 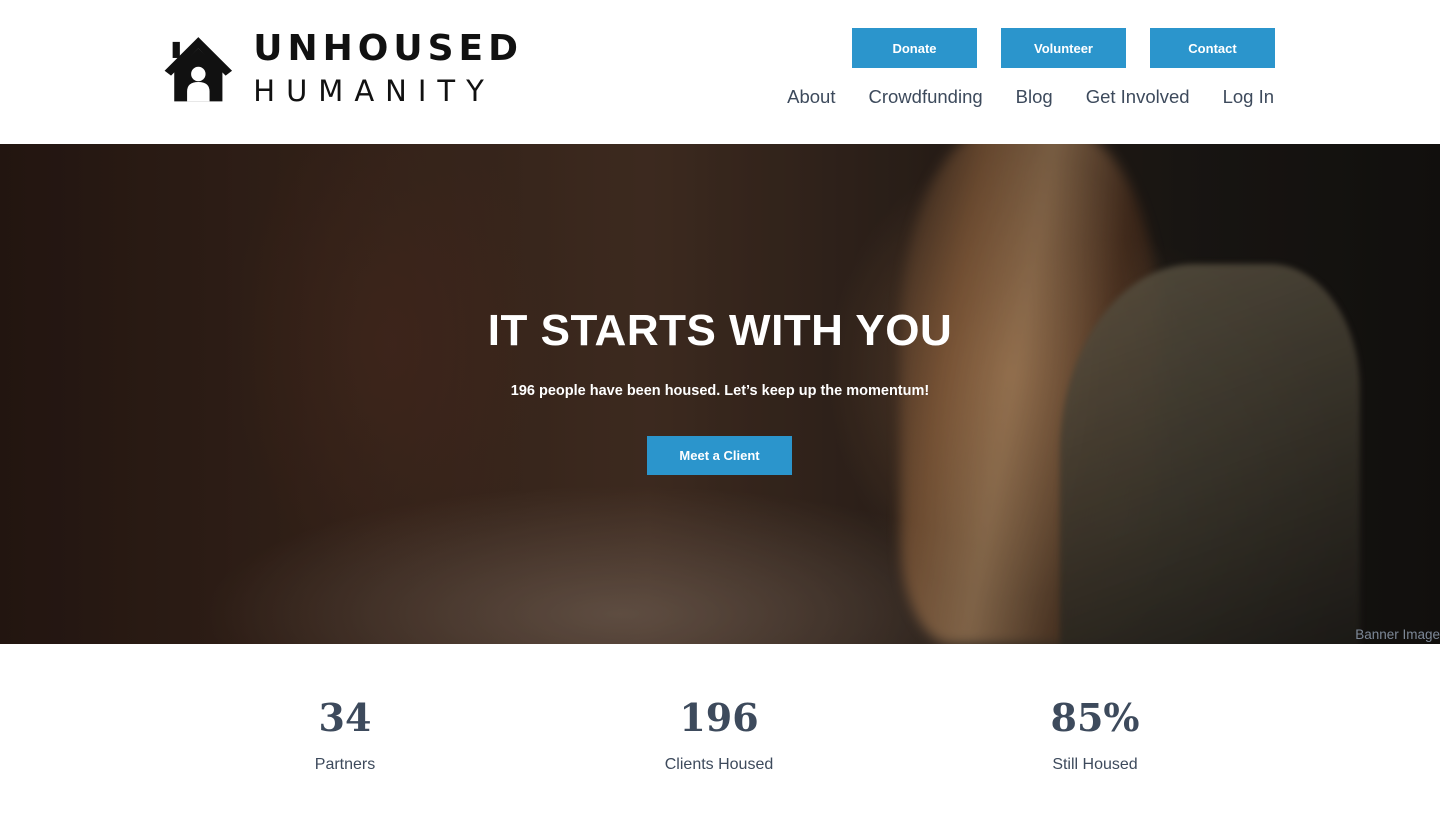 What do you see at coordinates (720, 330) in the screenshot?
I see `hero-title: IT STARTS WITH YOU` at bounding box center [720, 330].